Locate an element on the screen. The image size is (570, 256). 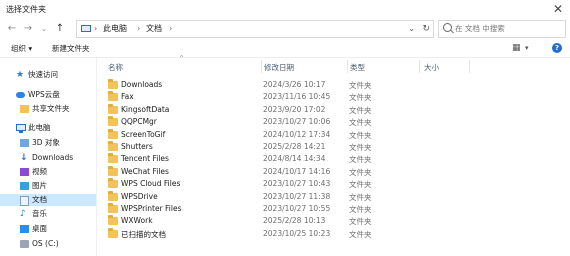
sidebar-item-shared-folder: 共享文件夹 is located at coordinates (48, 109).